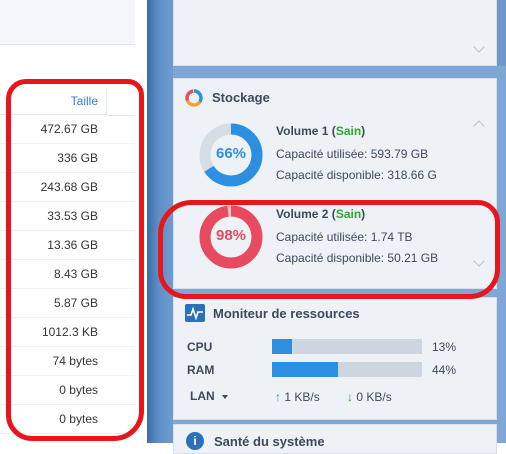 This screenshot has height=454, width=506. Describe the element at coordinates (348, 214) in the screenshot. I see `volume-2-status: Sain` at that location.